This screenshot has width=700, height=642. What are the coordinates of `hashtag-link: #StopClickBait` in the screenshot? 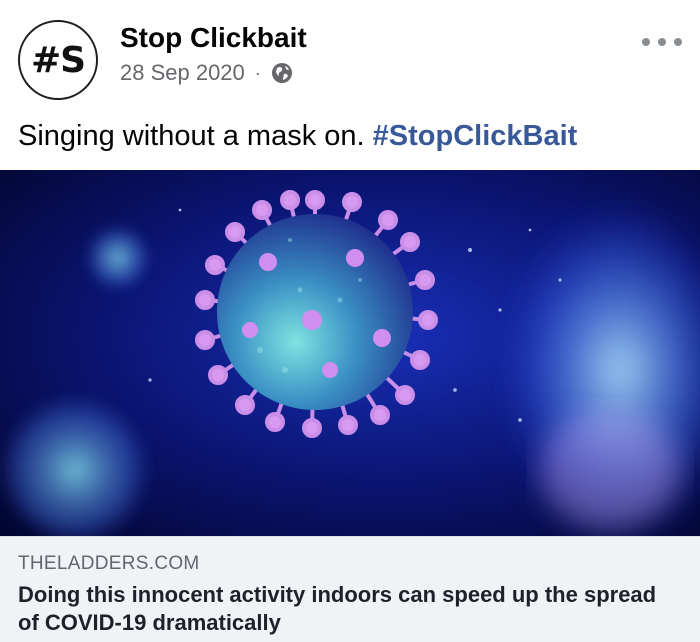 It's located at (475, 136).